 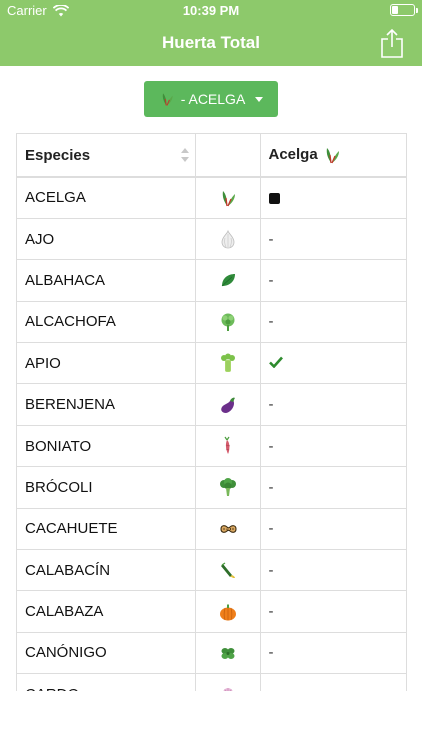 I want to click on table-row: CACAHUETE -, so click(x=211, y=529).